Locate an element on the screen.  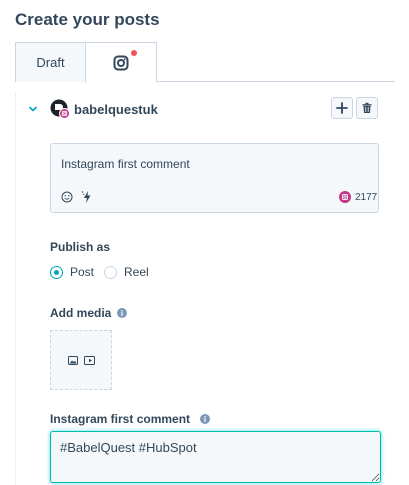
plus-icon is located at coordinates (342, 108).